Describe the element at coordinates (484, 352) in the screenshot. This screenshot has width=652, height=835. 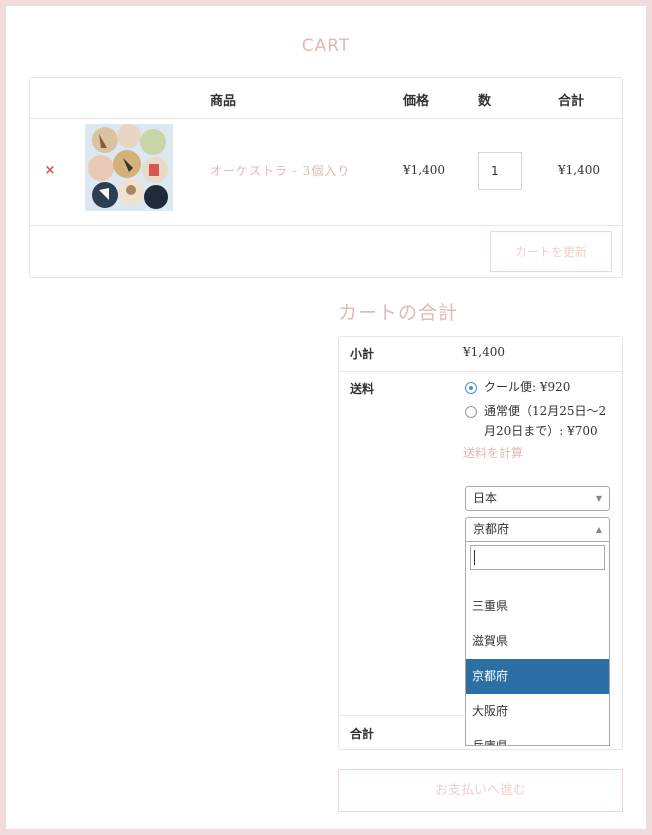
I see `subtotal-value: ¥1,400` at that location.